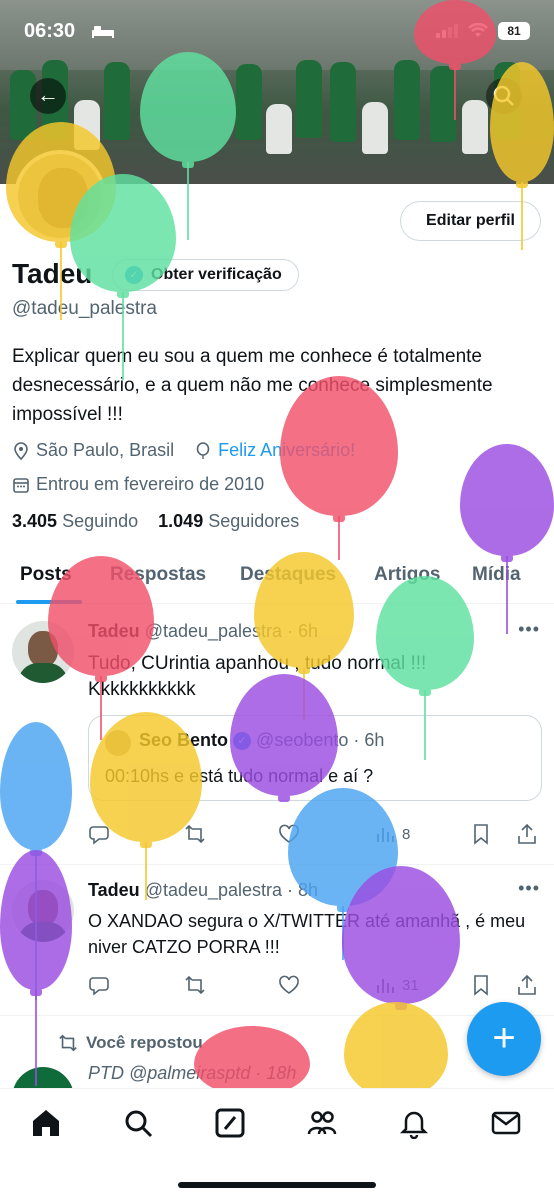  What do you see at coordinates (150, 484) in the screenshot?
I see `profile-joined: Entrou em fevereiro de 2010` at bounding box center [150, 484].